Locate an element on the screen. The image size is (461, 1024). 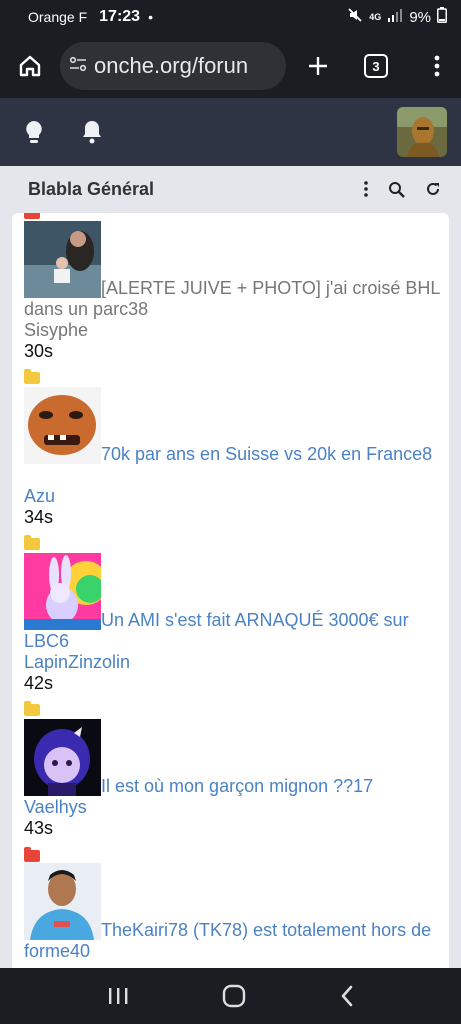
refresh-icon is located at coordinates (433, 189).